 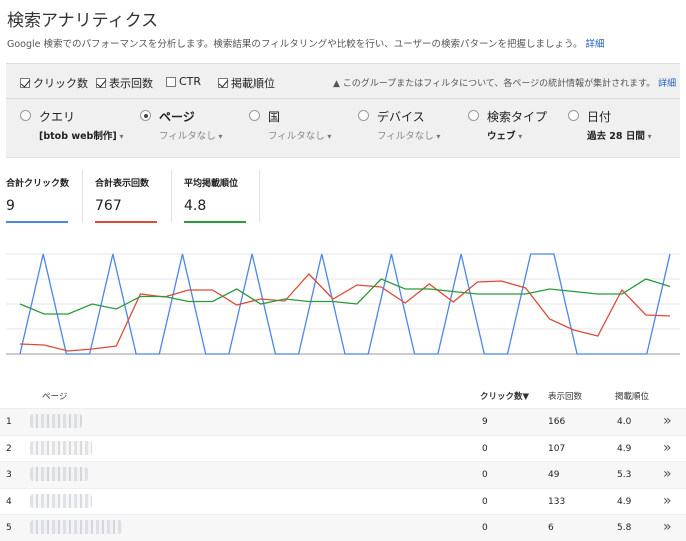 What do you see at coordinates (131, 83) in the screenshot?
I see `toggle-label: 表示回数` at bounding box center [131, 83].